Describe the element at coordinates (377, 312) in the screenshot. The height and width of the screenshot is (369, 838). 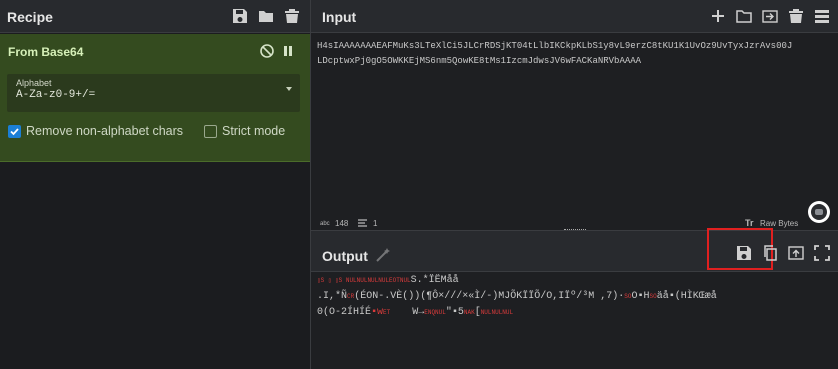
I see `control-char: ▪w` at that location.